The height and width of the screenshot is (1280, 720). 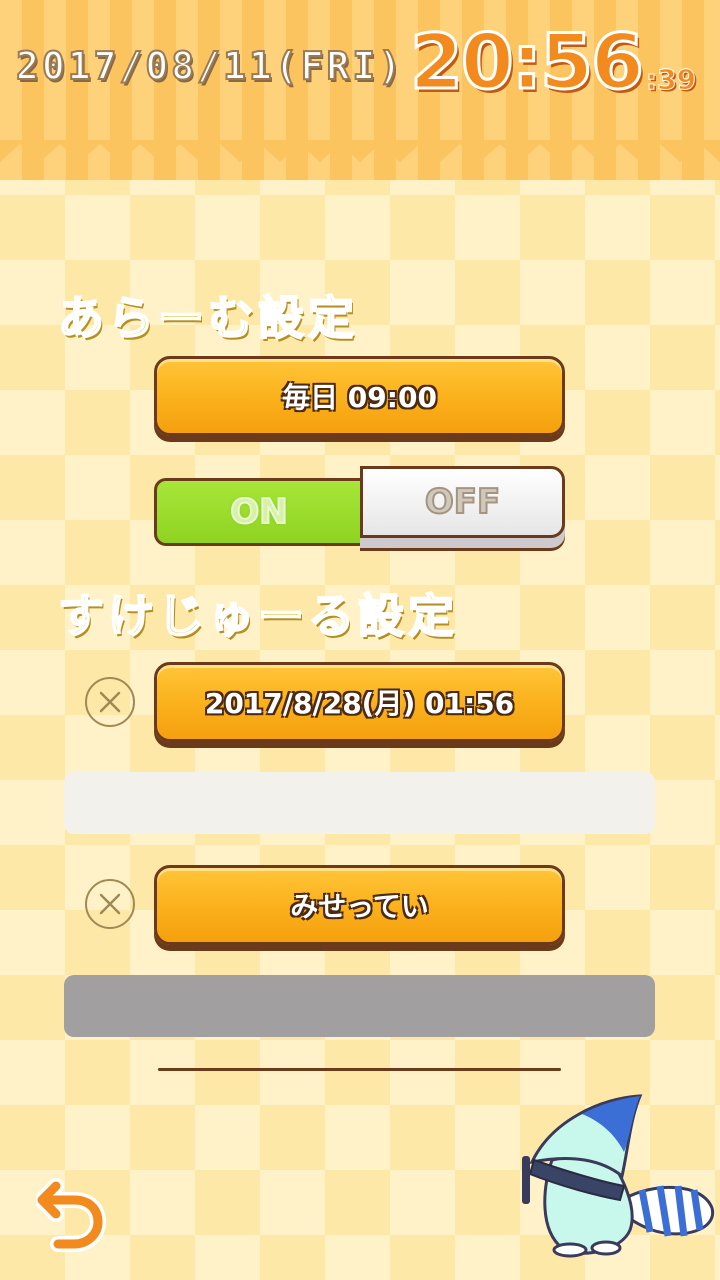 I want to click on schedule-section-title: すけじゅーる設定, so click(x=257, y=616).